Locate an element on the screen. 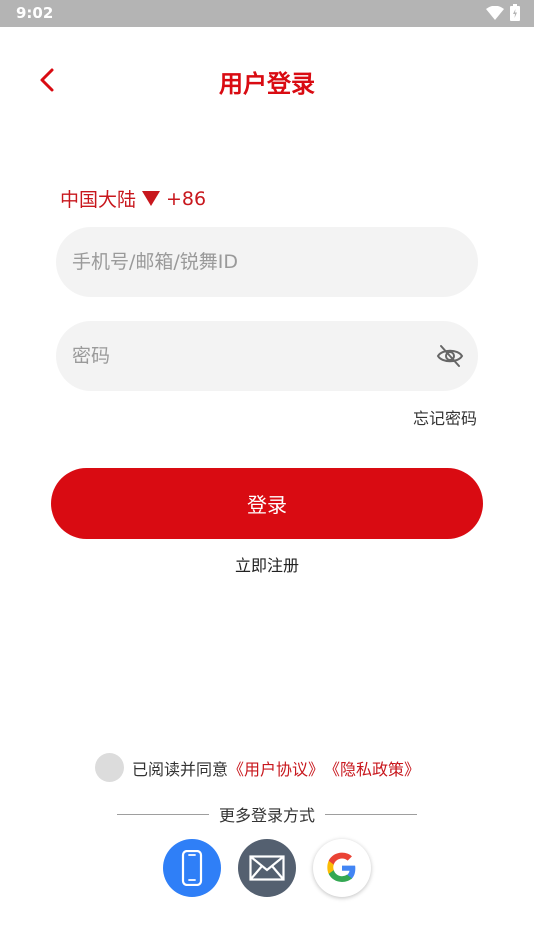 This screenshot has width=534, height=950. register-link: 立即注册 is located at coordinates (267, 565).